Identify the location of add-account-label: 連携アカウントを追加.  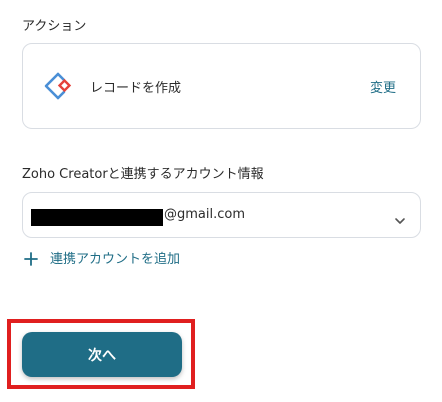
(115, 259).